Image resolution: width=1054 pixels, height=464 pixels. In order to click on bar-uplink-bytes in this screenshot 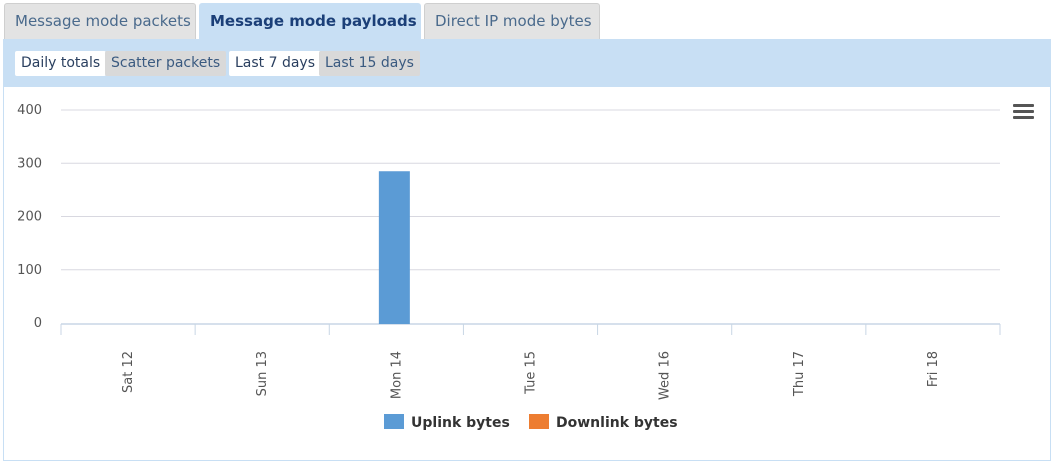, I will do `click(394, 247)`.